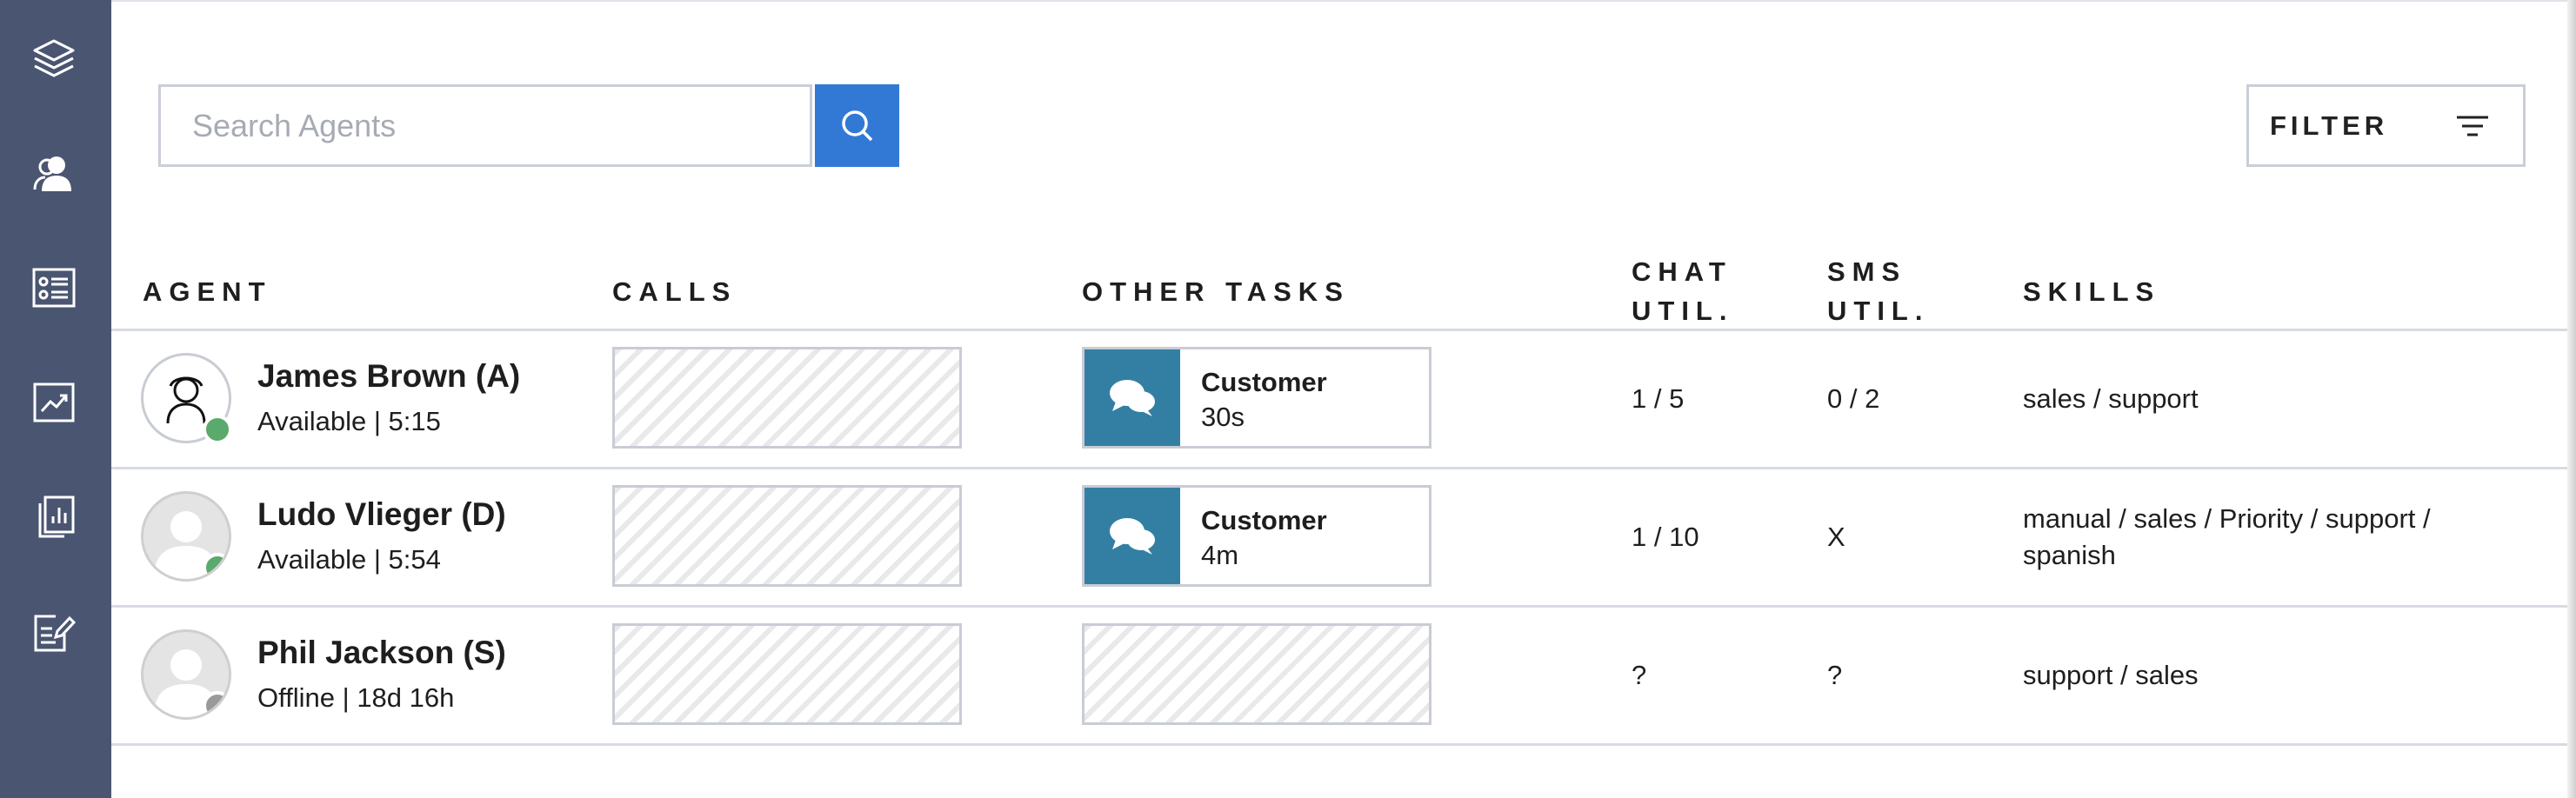  I want to click on filter-label: FILTER, so click(2329, 126).